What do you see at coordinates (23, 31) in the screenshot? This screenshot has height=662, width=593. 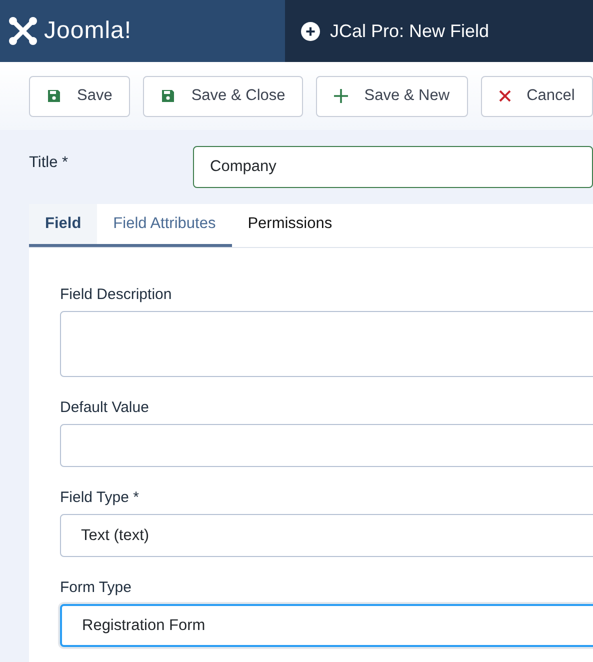 I see `joomla-logo-icon` at bounding box center [23, 31].